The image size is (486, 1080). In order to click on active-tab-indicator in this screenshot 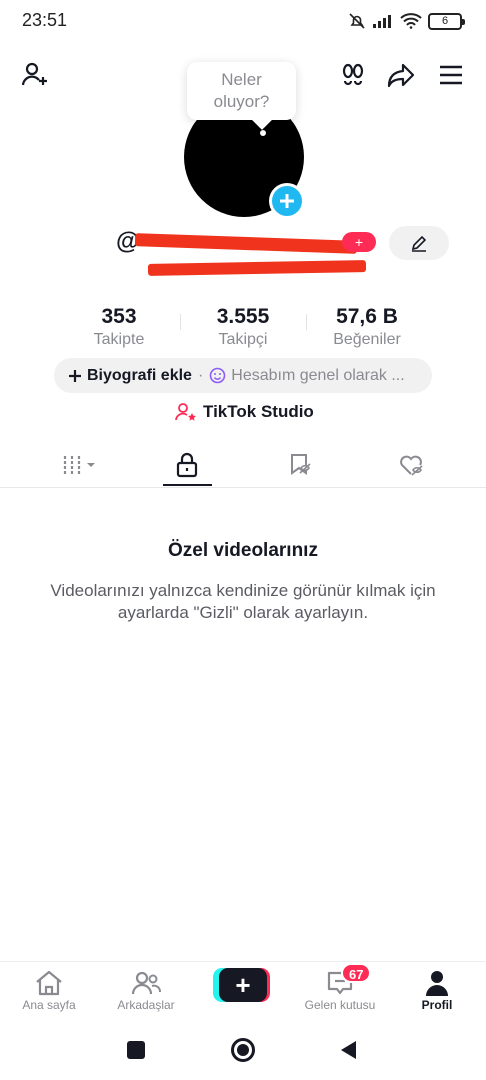, I will do `click(187, 485)`.